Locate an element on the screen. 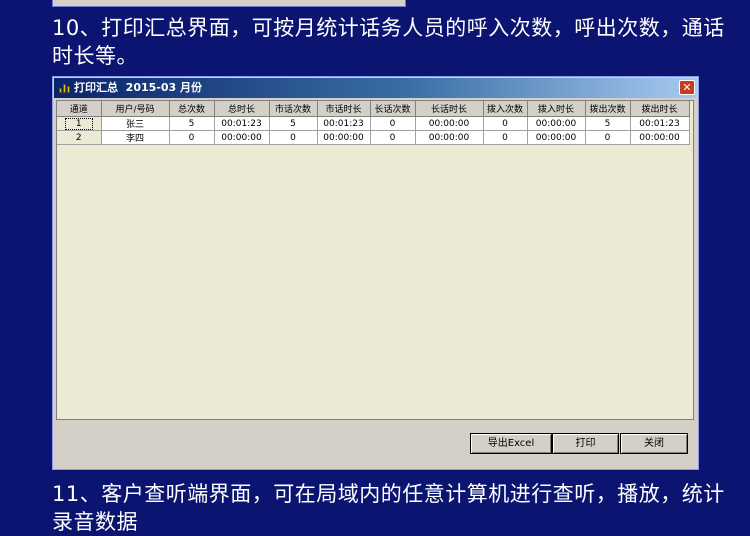 The width and height of the screenshot is (750, 536). export-excel-button: 导出Excel is located at coordinates (511, 443).